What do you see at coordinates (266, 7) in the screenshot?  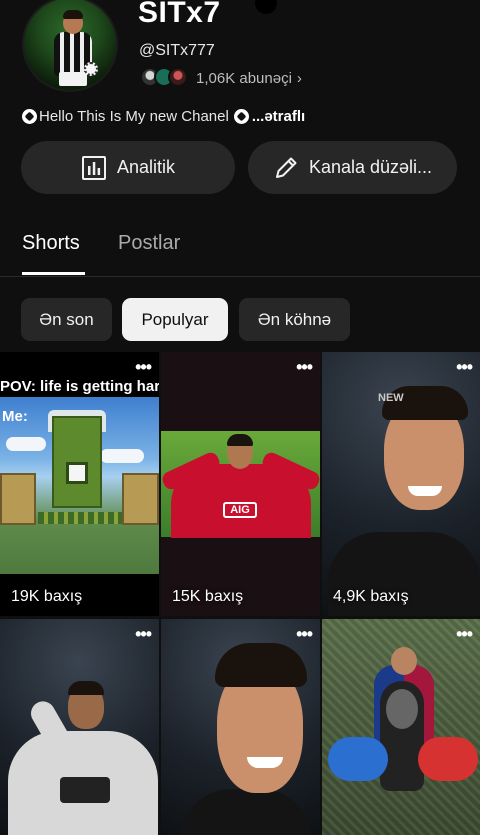 I see `camera-cutout` at bounding box center [266, 7].